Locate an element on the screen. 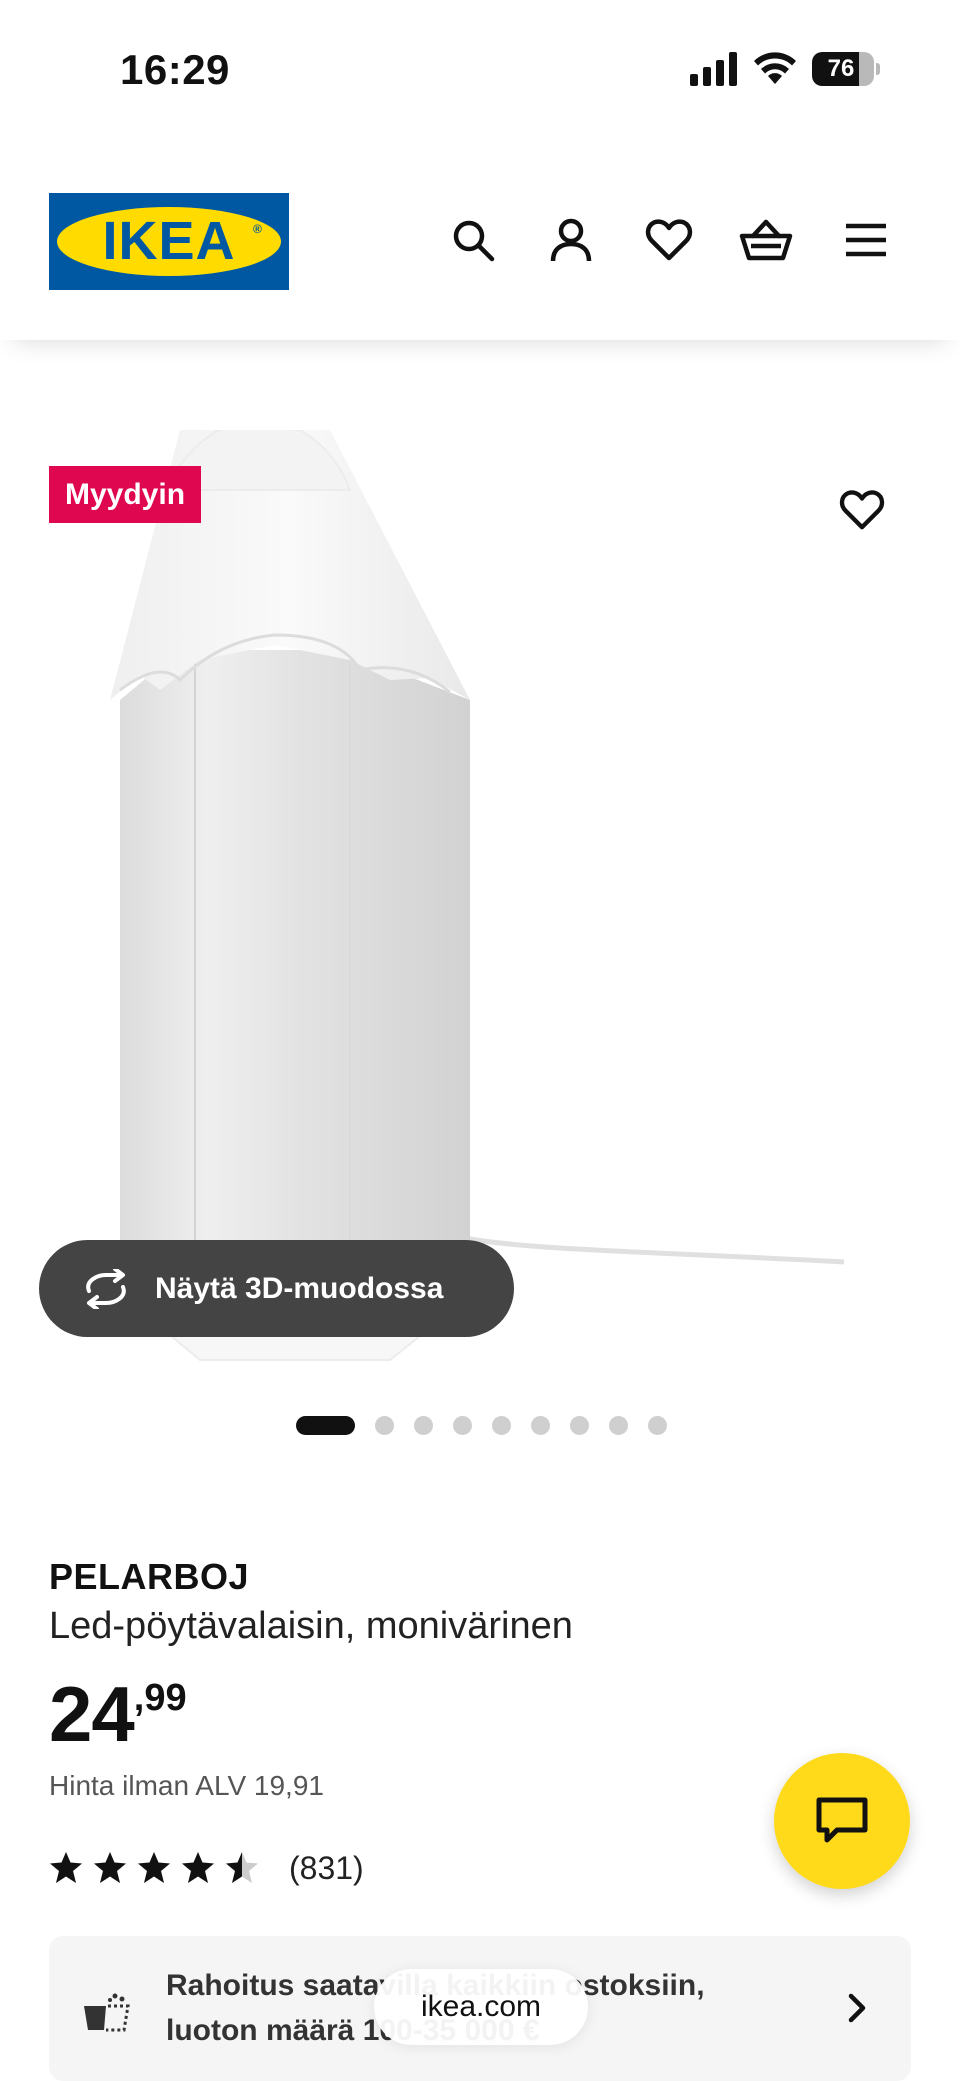 The width and height of the screenshot is (960, 2081). view-3d-button: Näytä 3D-muodossa is located at coordinates (276, 1288).